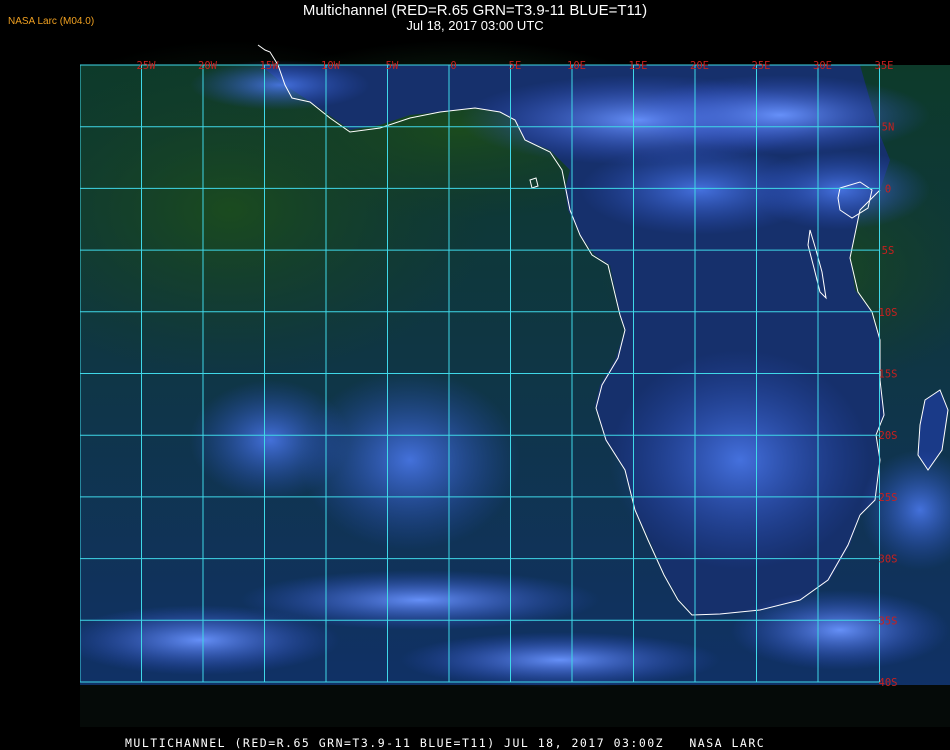 The image size is (950, 750). Describe the element at coordinates (888, 313) in the screenshot. I see `latitude-label: 10S` at that location.